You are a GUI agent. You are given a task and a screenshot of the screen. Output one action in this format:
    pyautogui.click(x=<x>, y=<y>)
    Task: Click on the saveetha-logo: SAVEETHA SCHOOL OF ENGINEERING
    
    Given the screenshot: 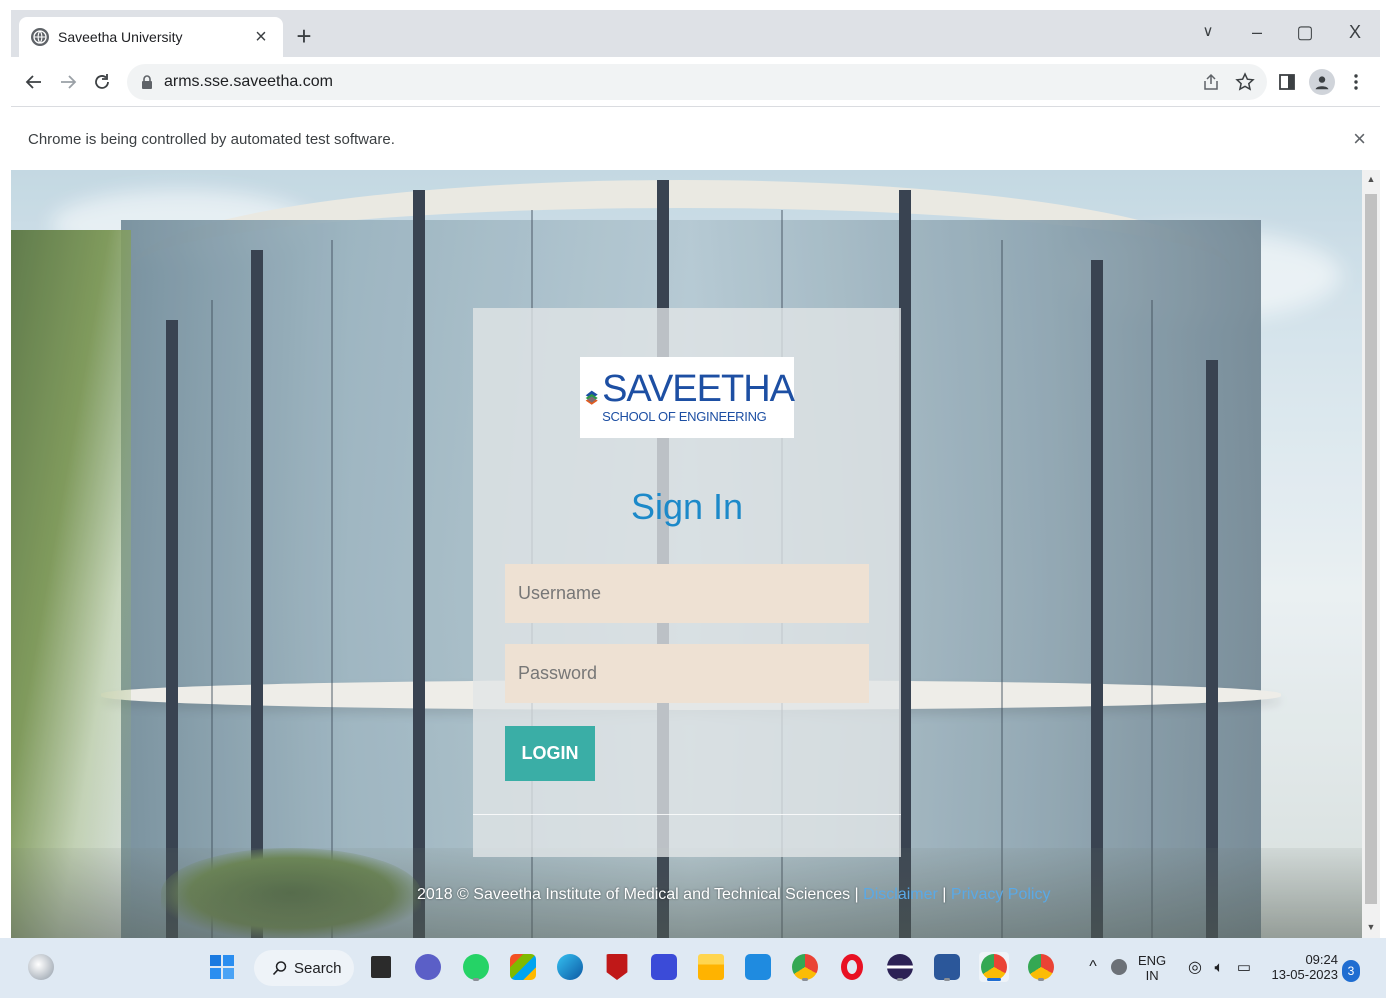 What is the action you would take?
    pyautogui.click(x=687, y=397)
    